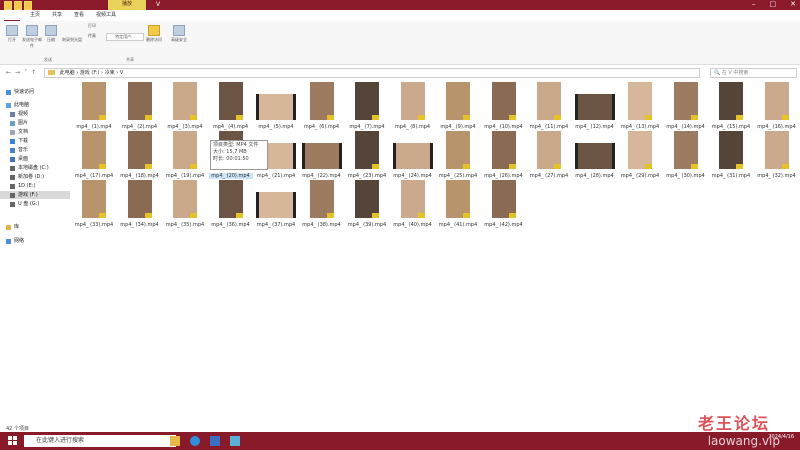  What do you see at coordinates (185, 106) in the screenshot?
I see `file-item: mp4_ (3).mp4` at bounding box center [185, 106].